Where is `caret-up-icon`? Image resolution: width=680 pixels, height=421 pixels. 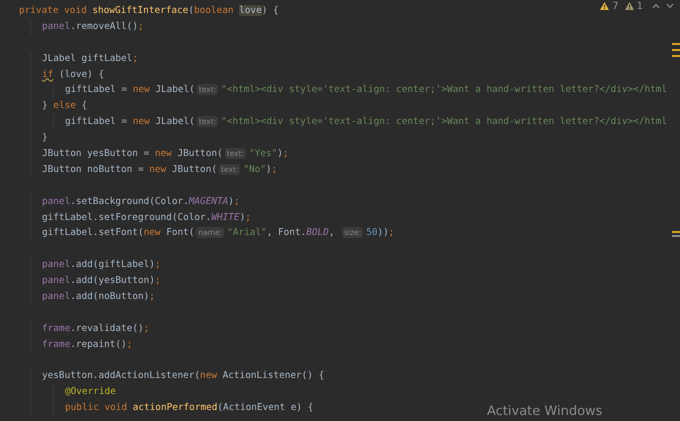
caret-up-icon is located at coordinates (656, 6).